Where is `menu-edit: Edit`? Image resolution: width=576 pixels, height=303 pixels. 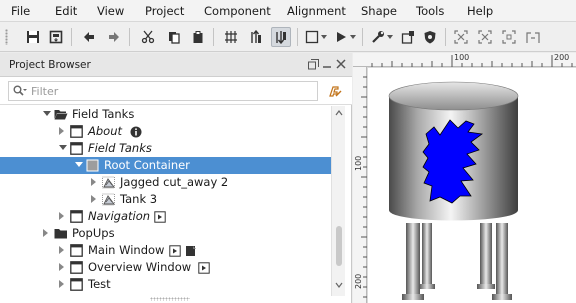
menu-edit: Edit is located at coordinates (66, 11).